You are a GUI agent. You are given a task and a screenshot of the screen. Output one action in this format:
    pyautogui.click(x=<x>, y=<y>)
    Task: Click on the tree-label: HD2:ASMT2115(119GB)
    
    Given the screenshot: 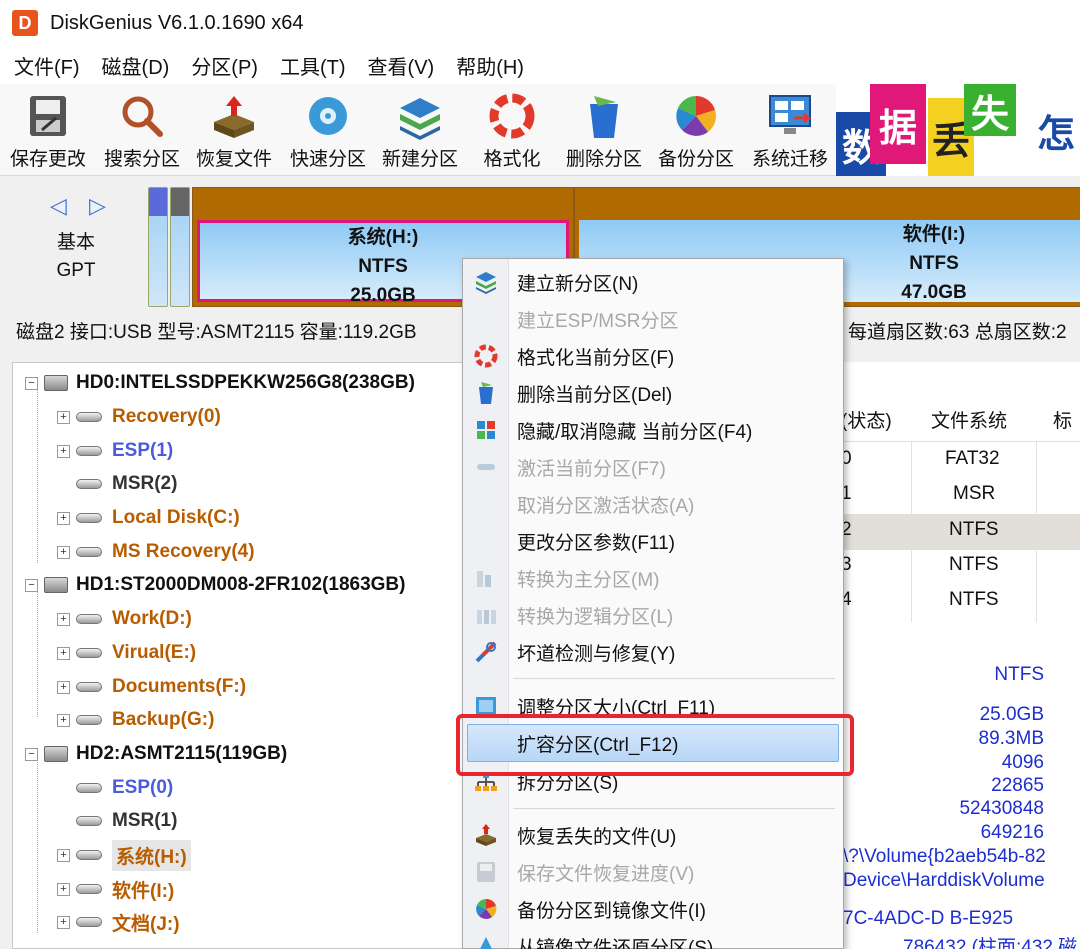 What is the action you would take?
    pyautogui.click(x=182, y=753)
    